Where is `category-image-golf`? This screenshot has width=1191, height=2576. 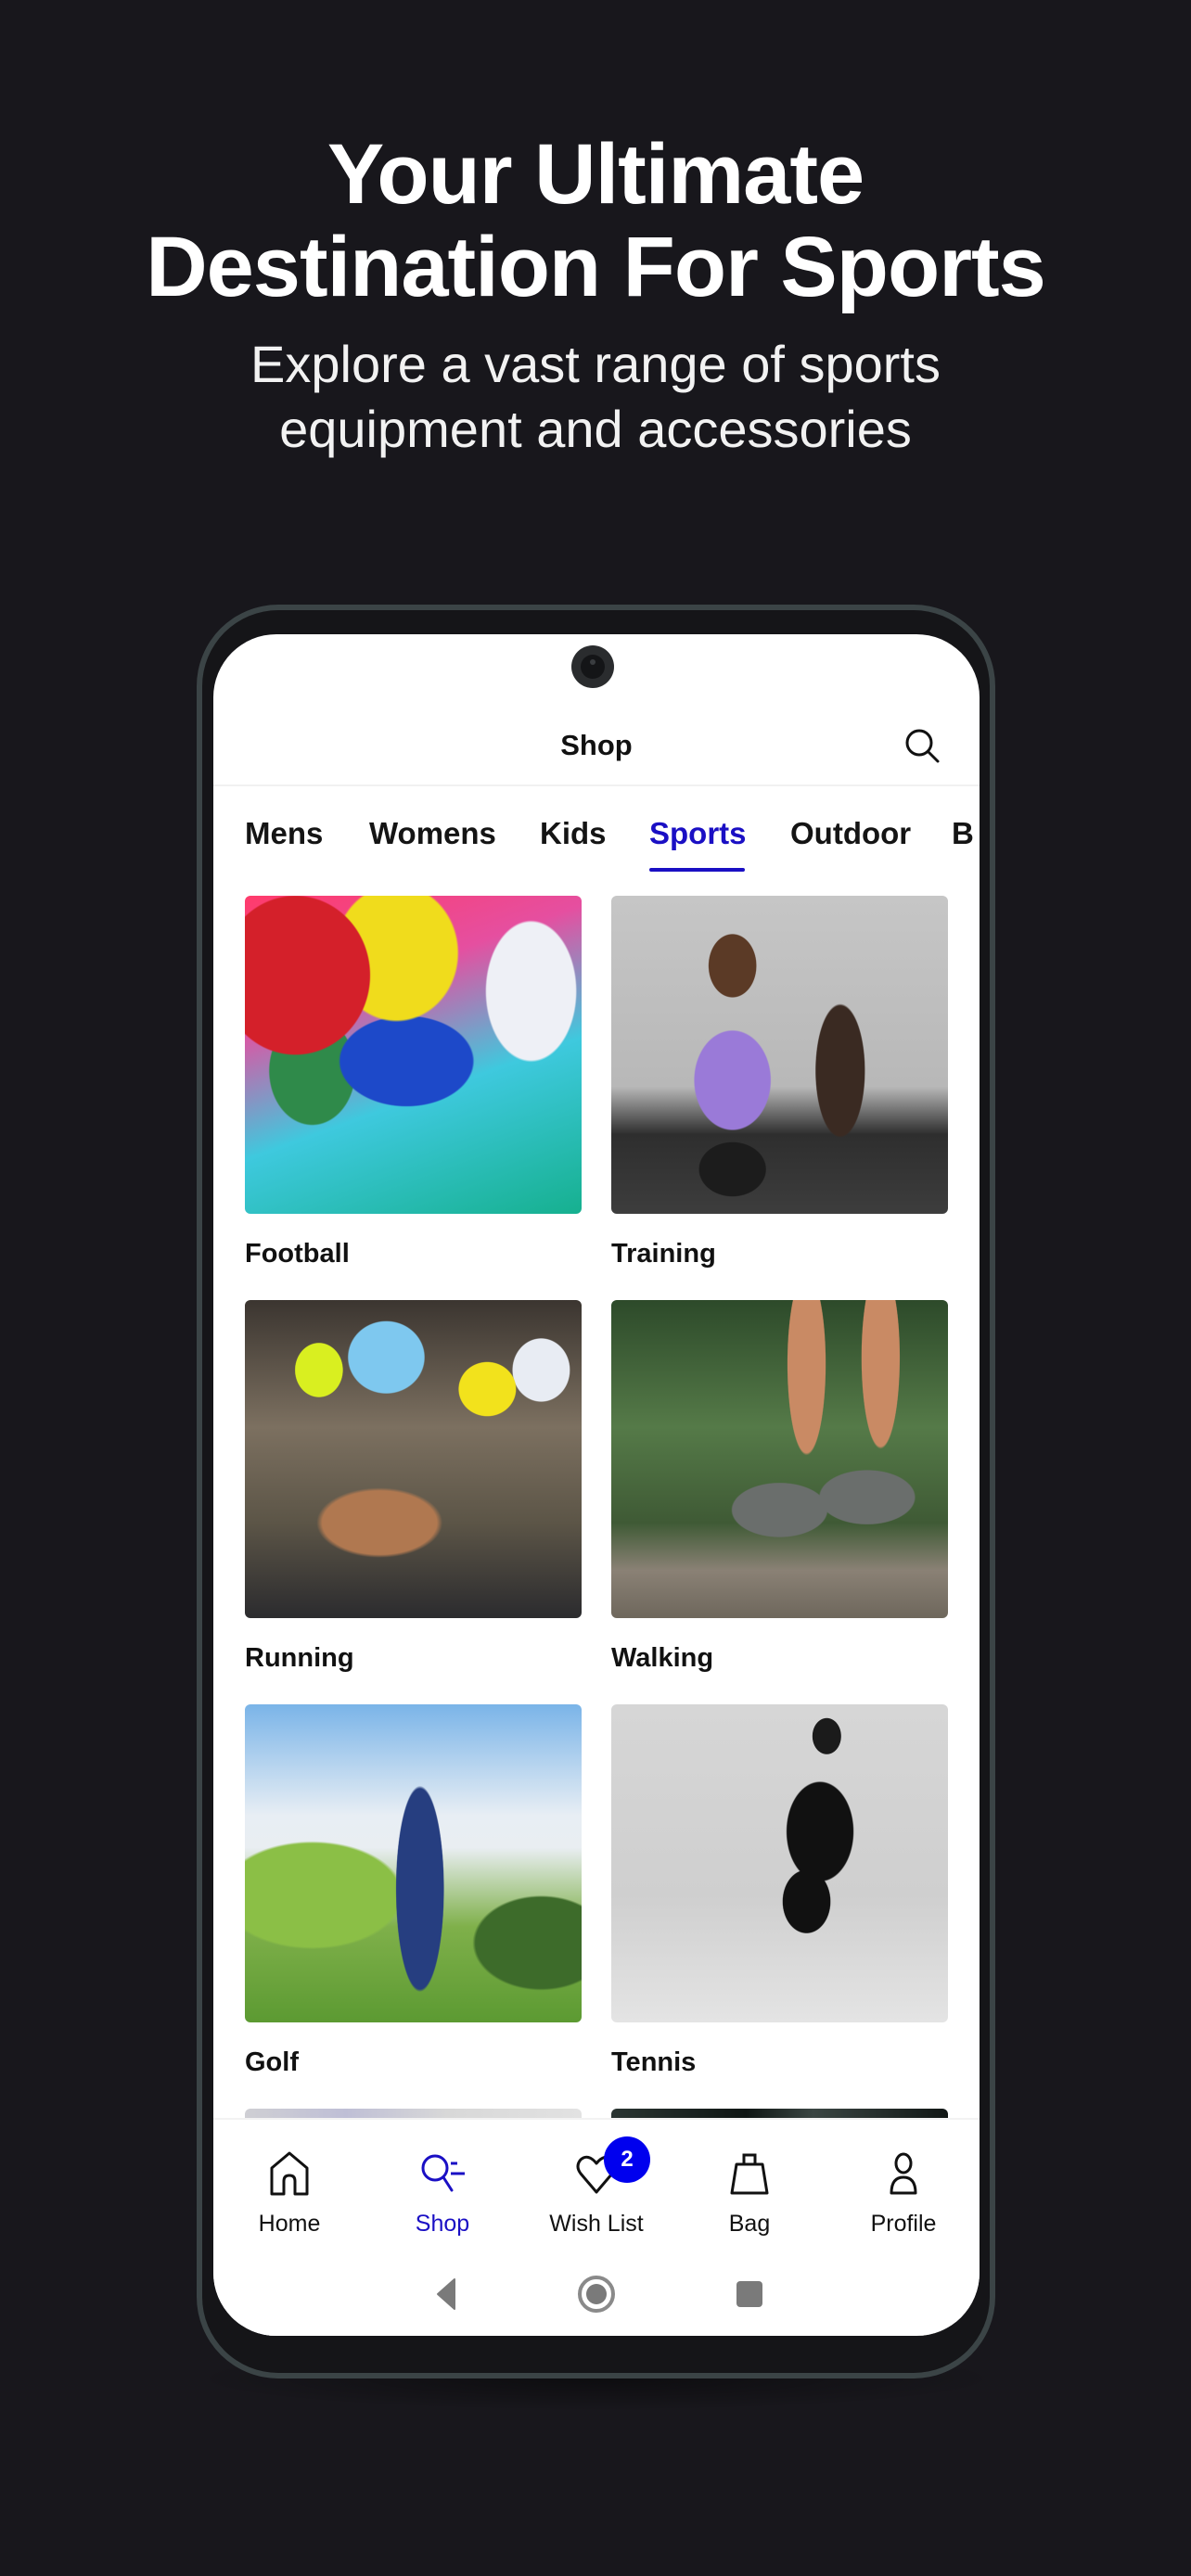
category-image-golf is located at coordinates (413, 1863).